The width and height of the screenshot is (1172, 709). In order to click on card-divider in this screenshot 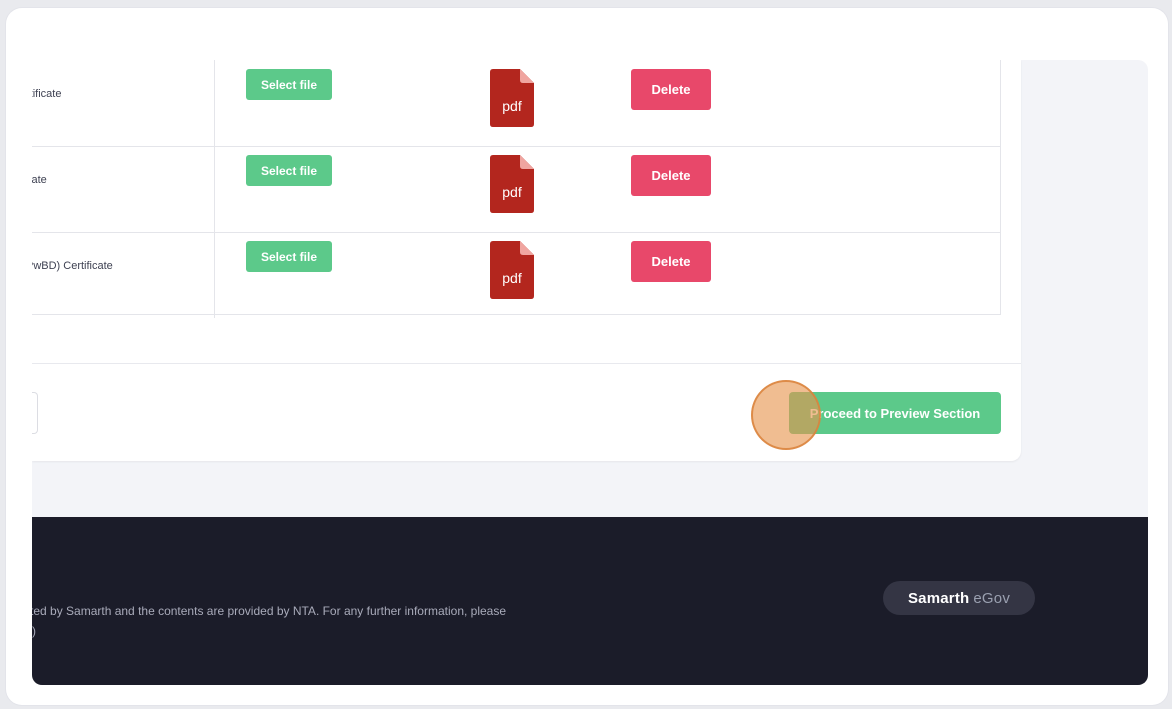, I will do `click(526, 363)`.